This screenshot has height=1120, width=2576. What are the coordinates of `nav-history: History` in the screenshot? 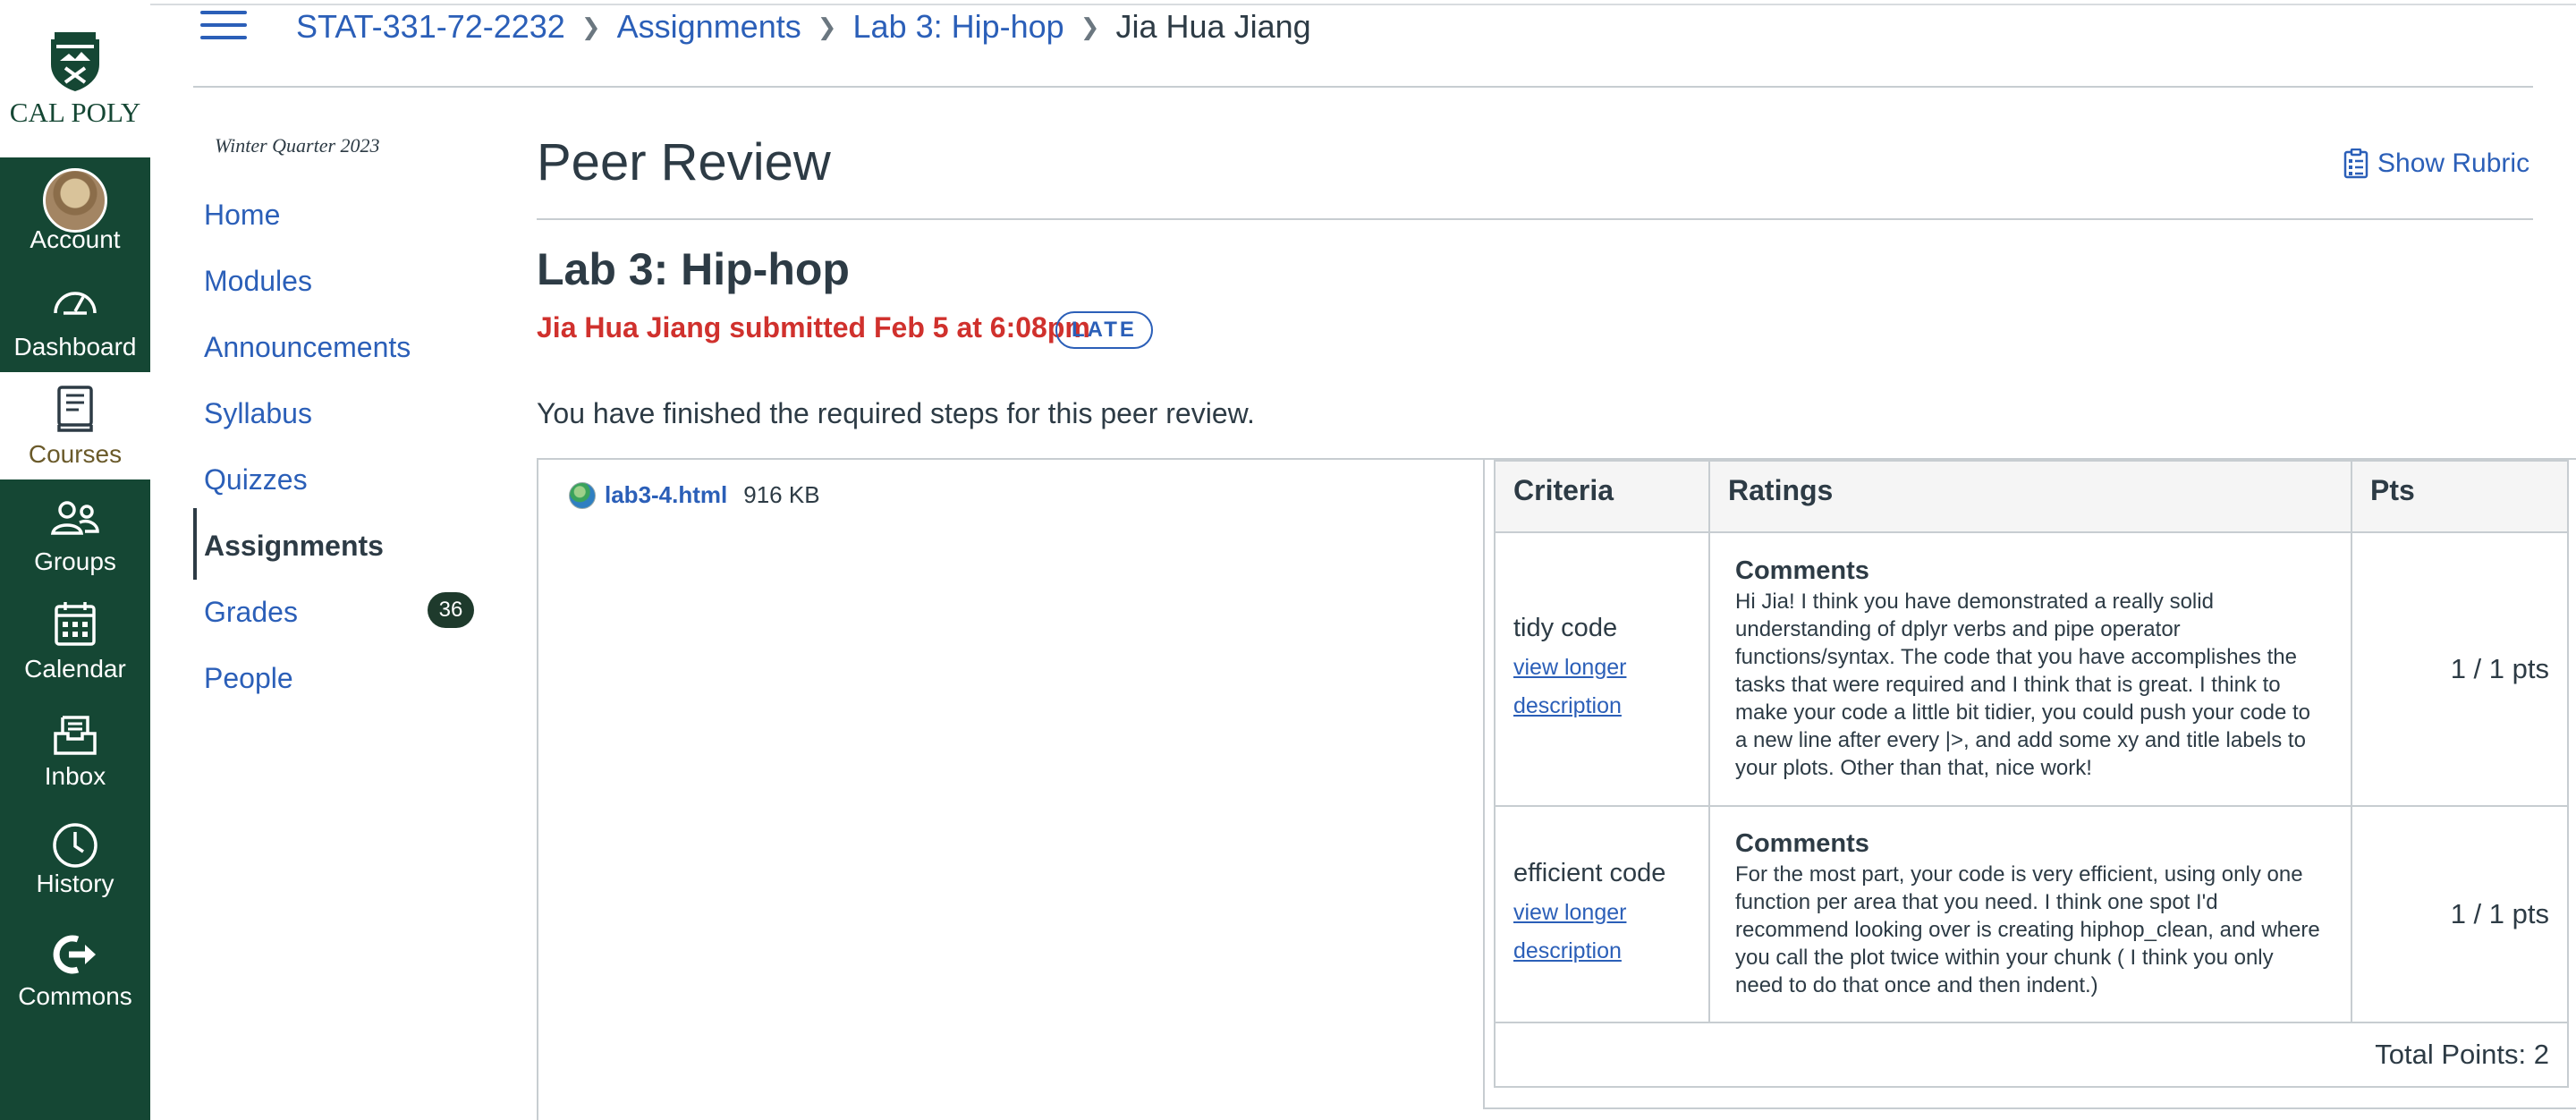 It's located at (75, 855).